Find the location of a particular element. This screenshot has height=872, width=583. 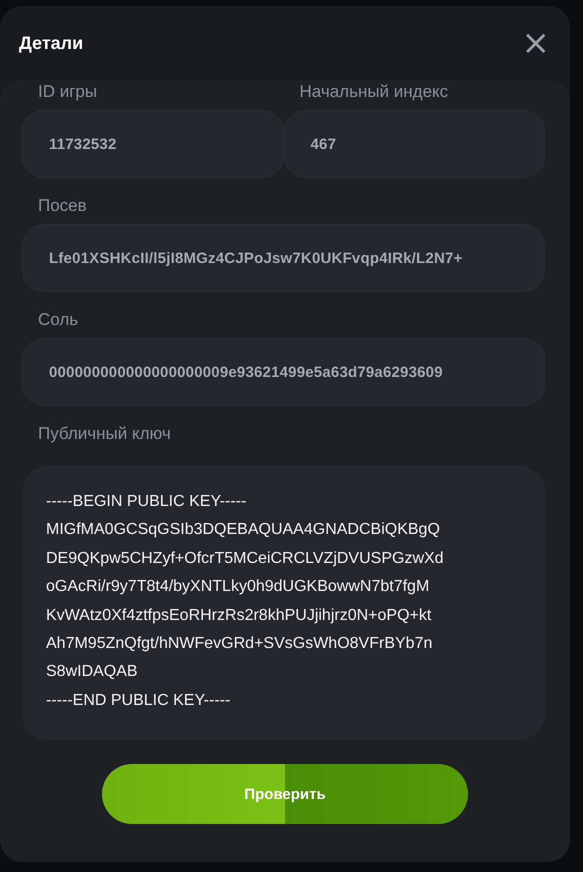

field-label: Публичный ключ is located at coordinates (104, 434).